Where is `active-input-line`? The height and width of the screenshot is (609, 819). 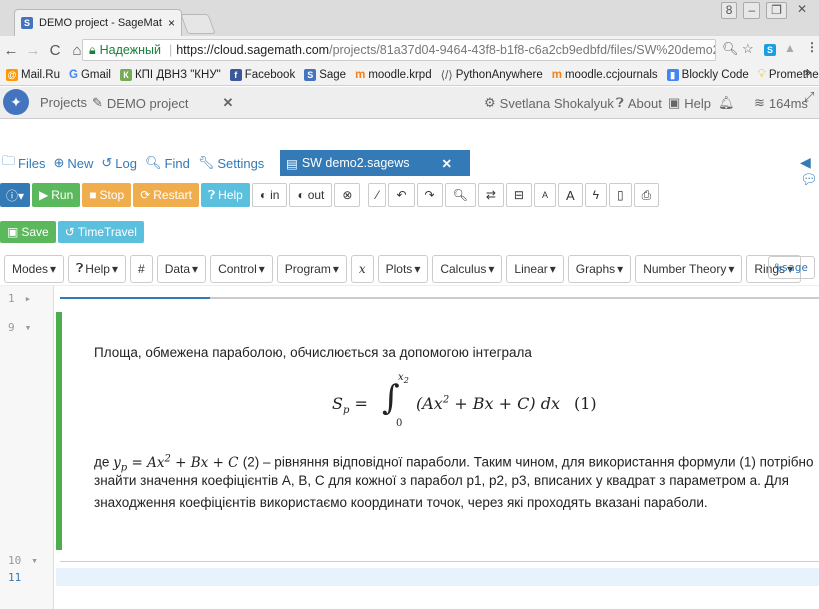
active-input-line is located at coordinates (437, 577).